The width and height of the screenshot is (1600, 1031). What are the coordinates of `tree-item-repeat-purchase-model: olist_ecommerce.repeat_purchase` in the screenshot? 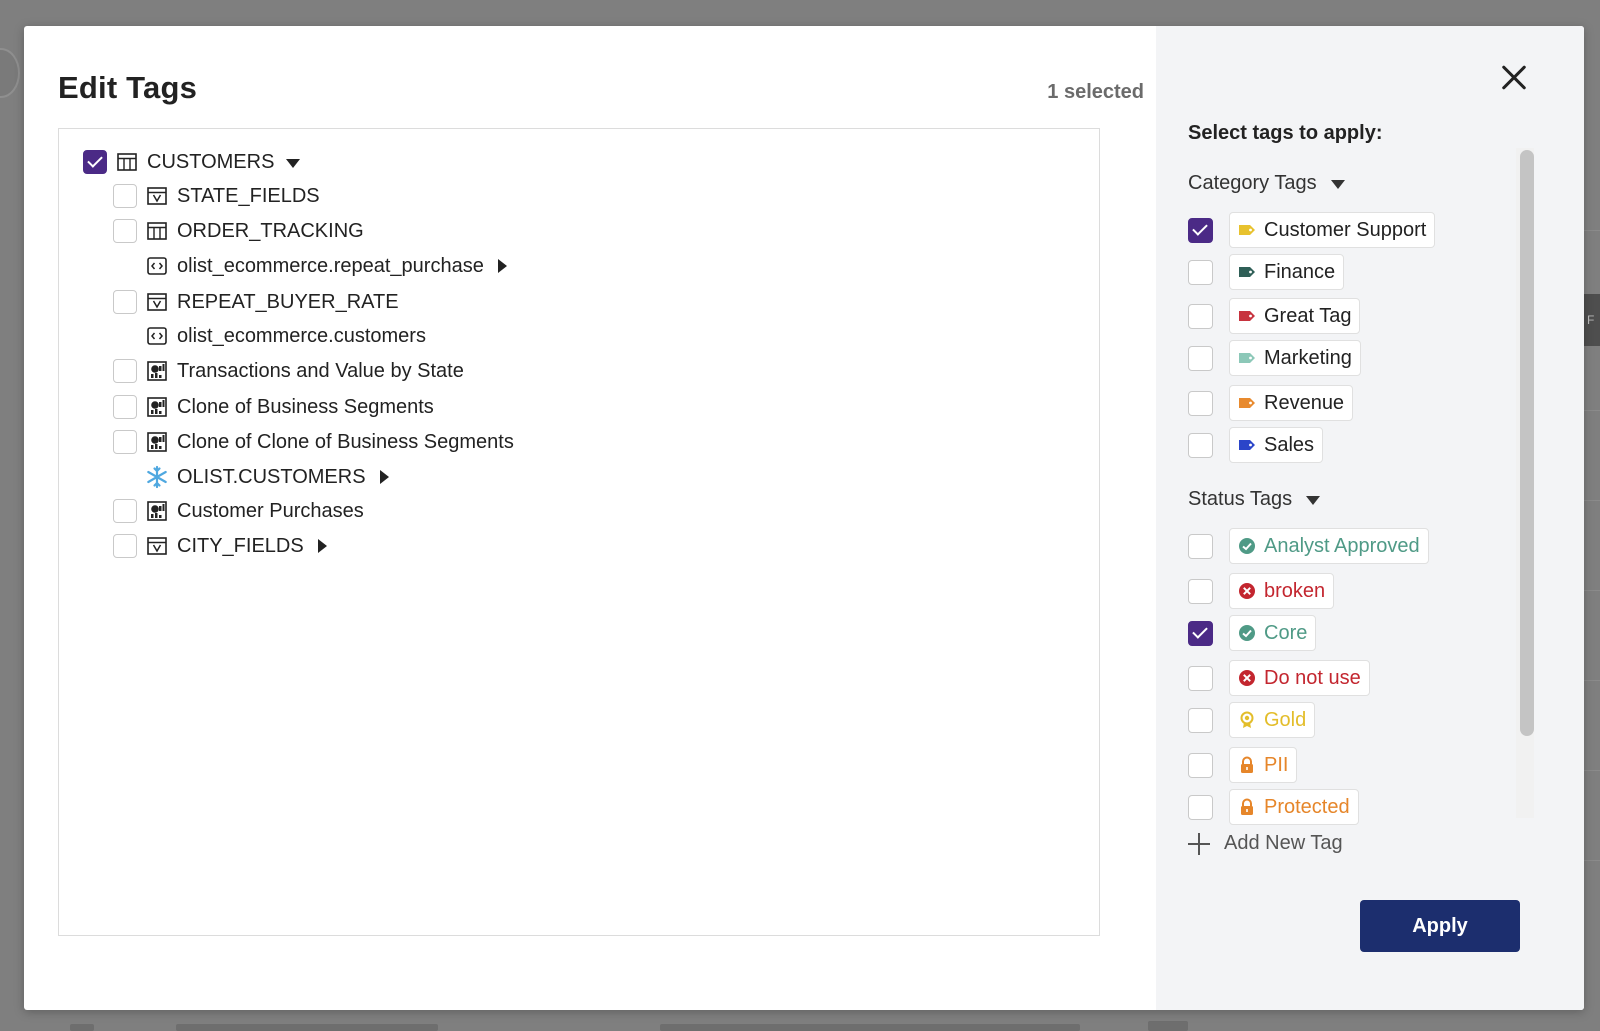 It's located at (310, 266).